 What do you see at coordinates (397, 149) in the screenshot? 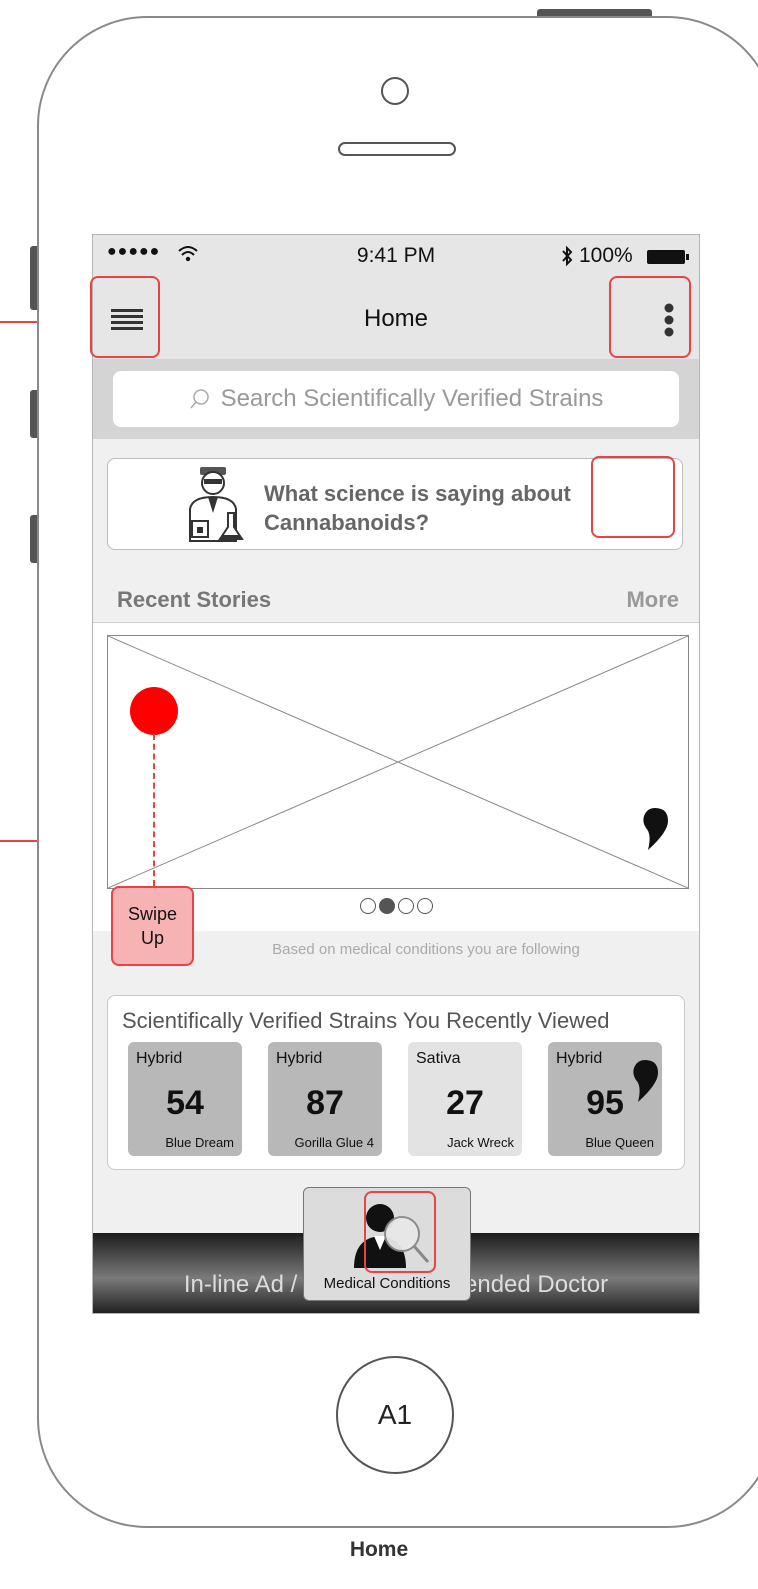
I see `earpiece-speaker` at bounding box center [397, 149].